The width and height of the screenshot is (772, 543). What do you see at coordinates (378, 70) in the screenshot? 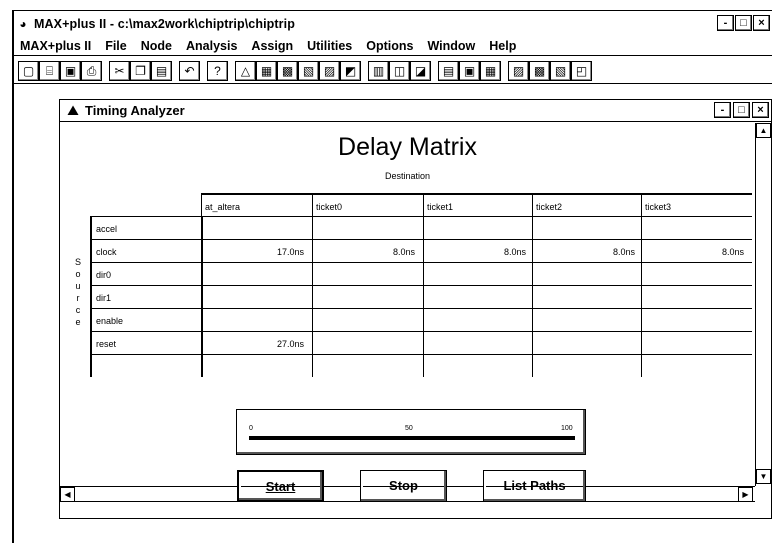
I see `symbol-editor-icon: ▥` at bounding box center [378, 70].